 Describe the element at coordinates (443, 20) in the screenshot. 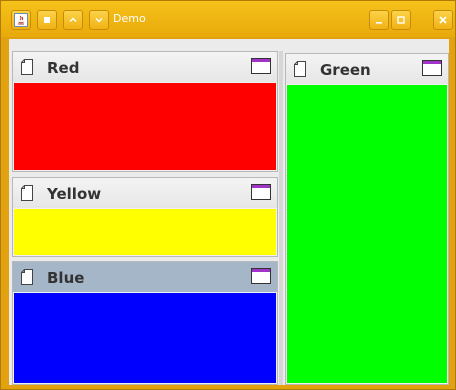

I see `close-icon` at that location.